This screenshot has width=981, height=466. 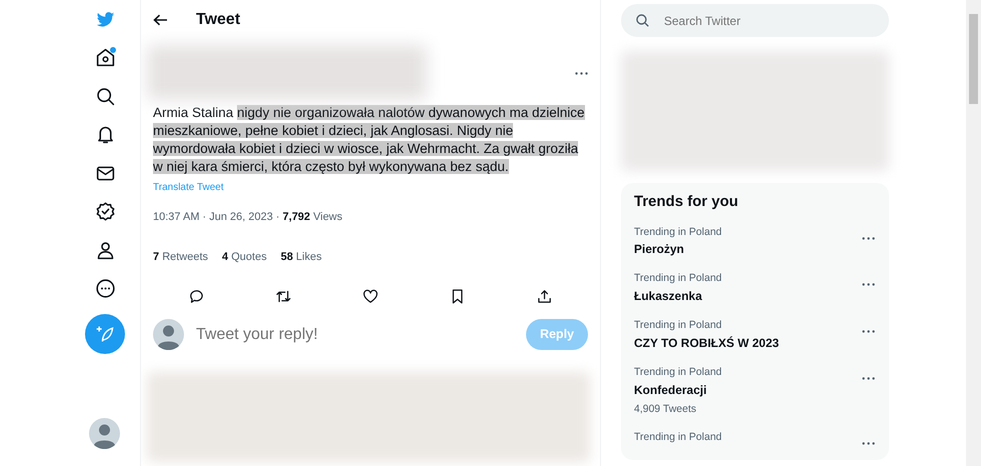 I want to click on trends-title: Trends for you, so click(x=686, y=202).